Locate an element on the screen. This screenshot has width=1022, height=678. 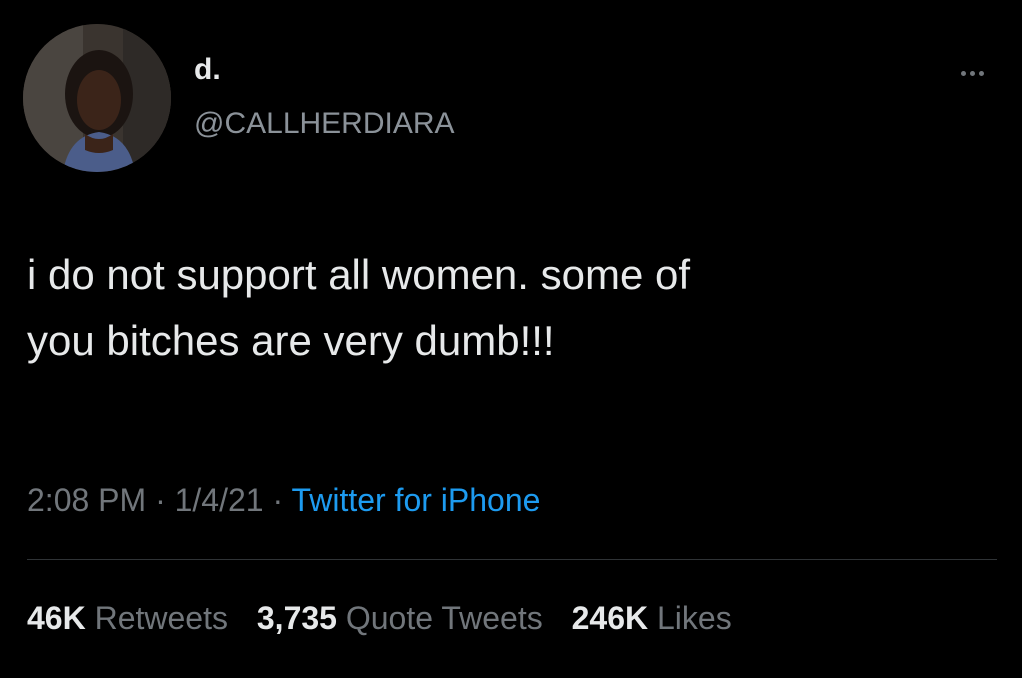
tweet-text-line: i do not support all women. some of is located at coordinates (359, 274).